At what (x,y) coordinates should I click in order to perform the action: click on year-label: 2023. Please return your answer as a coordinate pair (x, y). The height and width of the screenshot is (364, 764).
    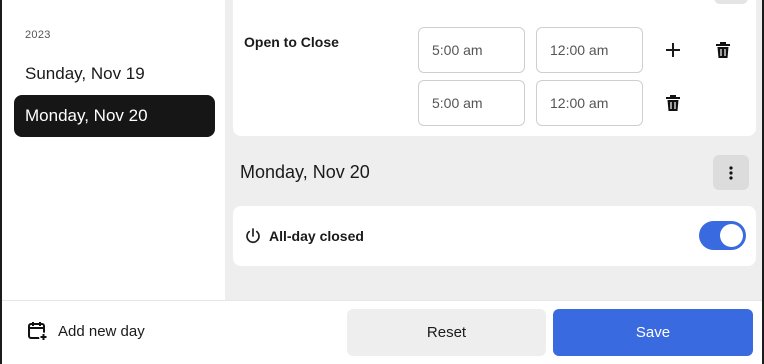
    Looking at the image, I should click on (38, 35).